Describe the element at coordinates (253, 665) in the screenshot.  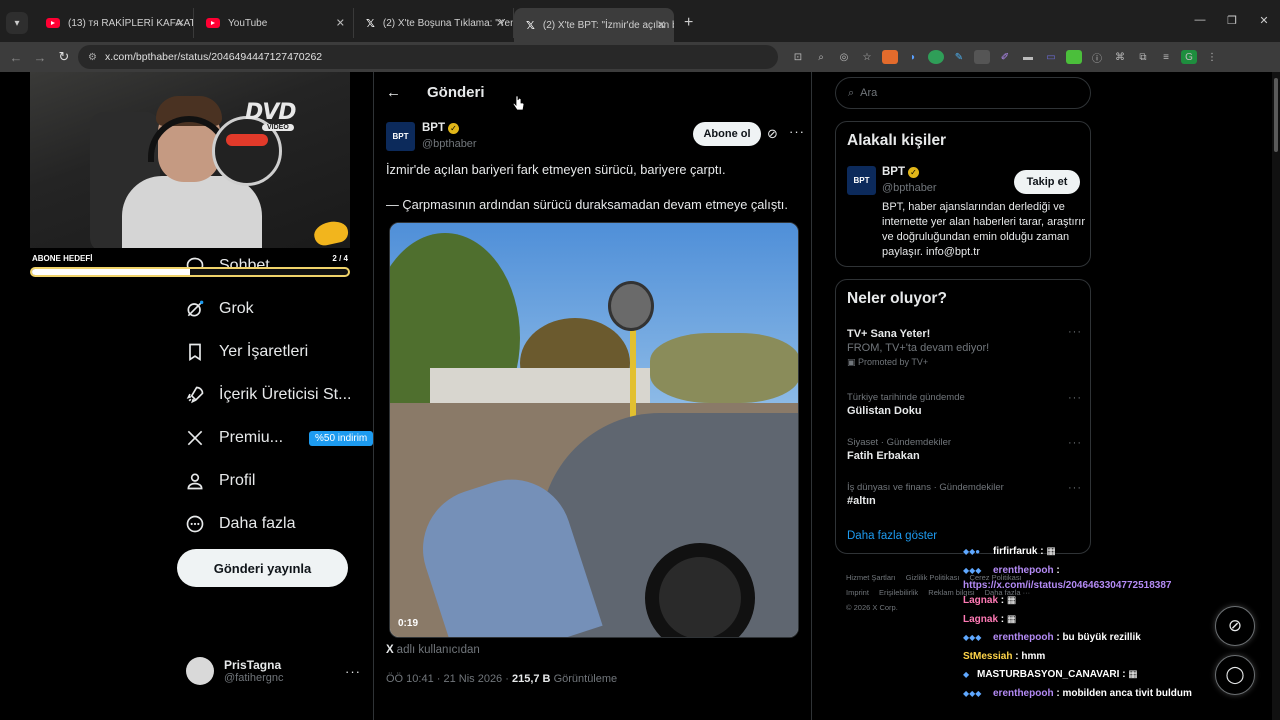
I see `account-name: PrisTagna` at that location.